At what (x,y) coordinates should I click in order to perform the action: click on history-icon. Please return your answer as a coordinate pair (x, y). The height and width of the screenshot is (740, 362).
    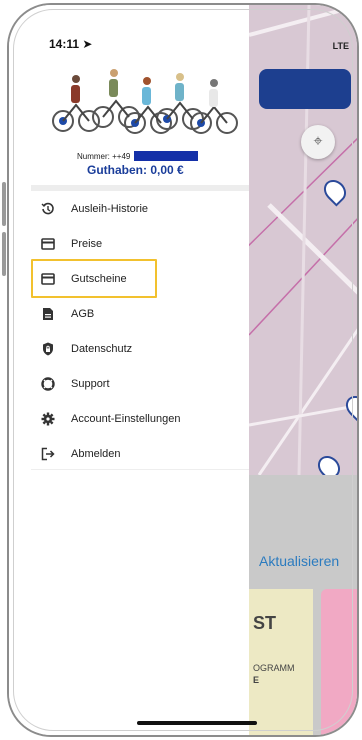
    Looking at the image, I should click on (48, 209).